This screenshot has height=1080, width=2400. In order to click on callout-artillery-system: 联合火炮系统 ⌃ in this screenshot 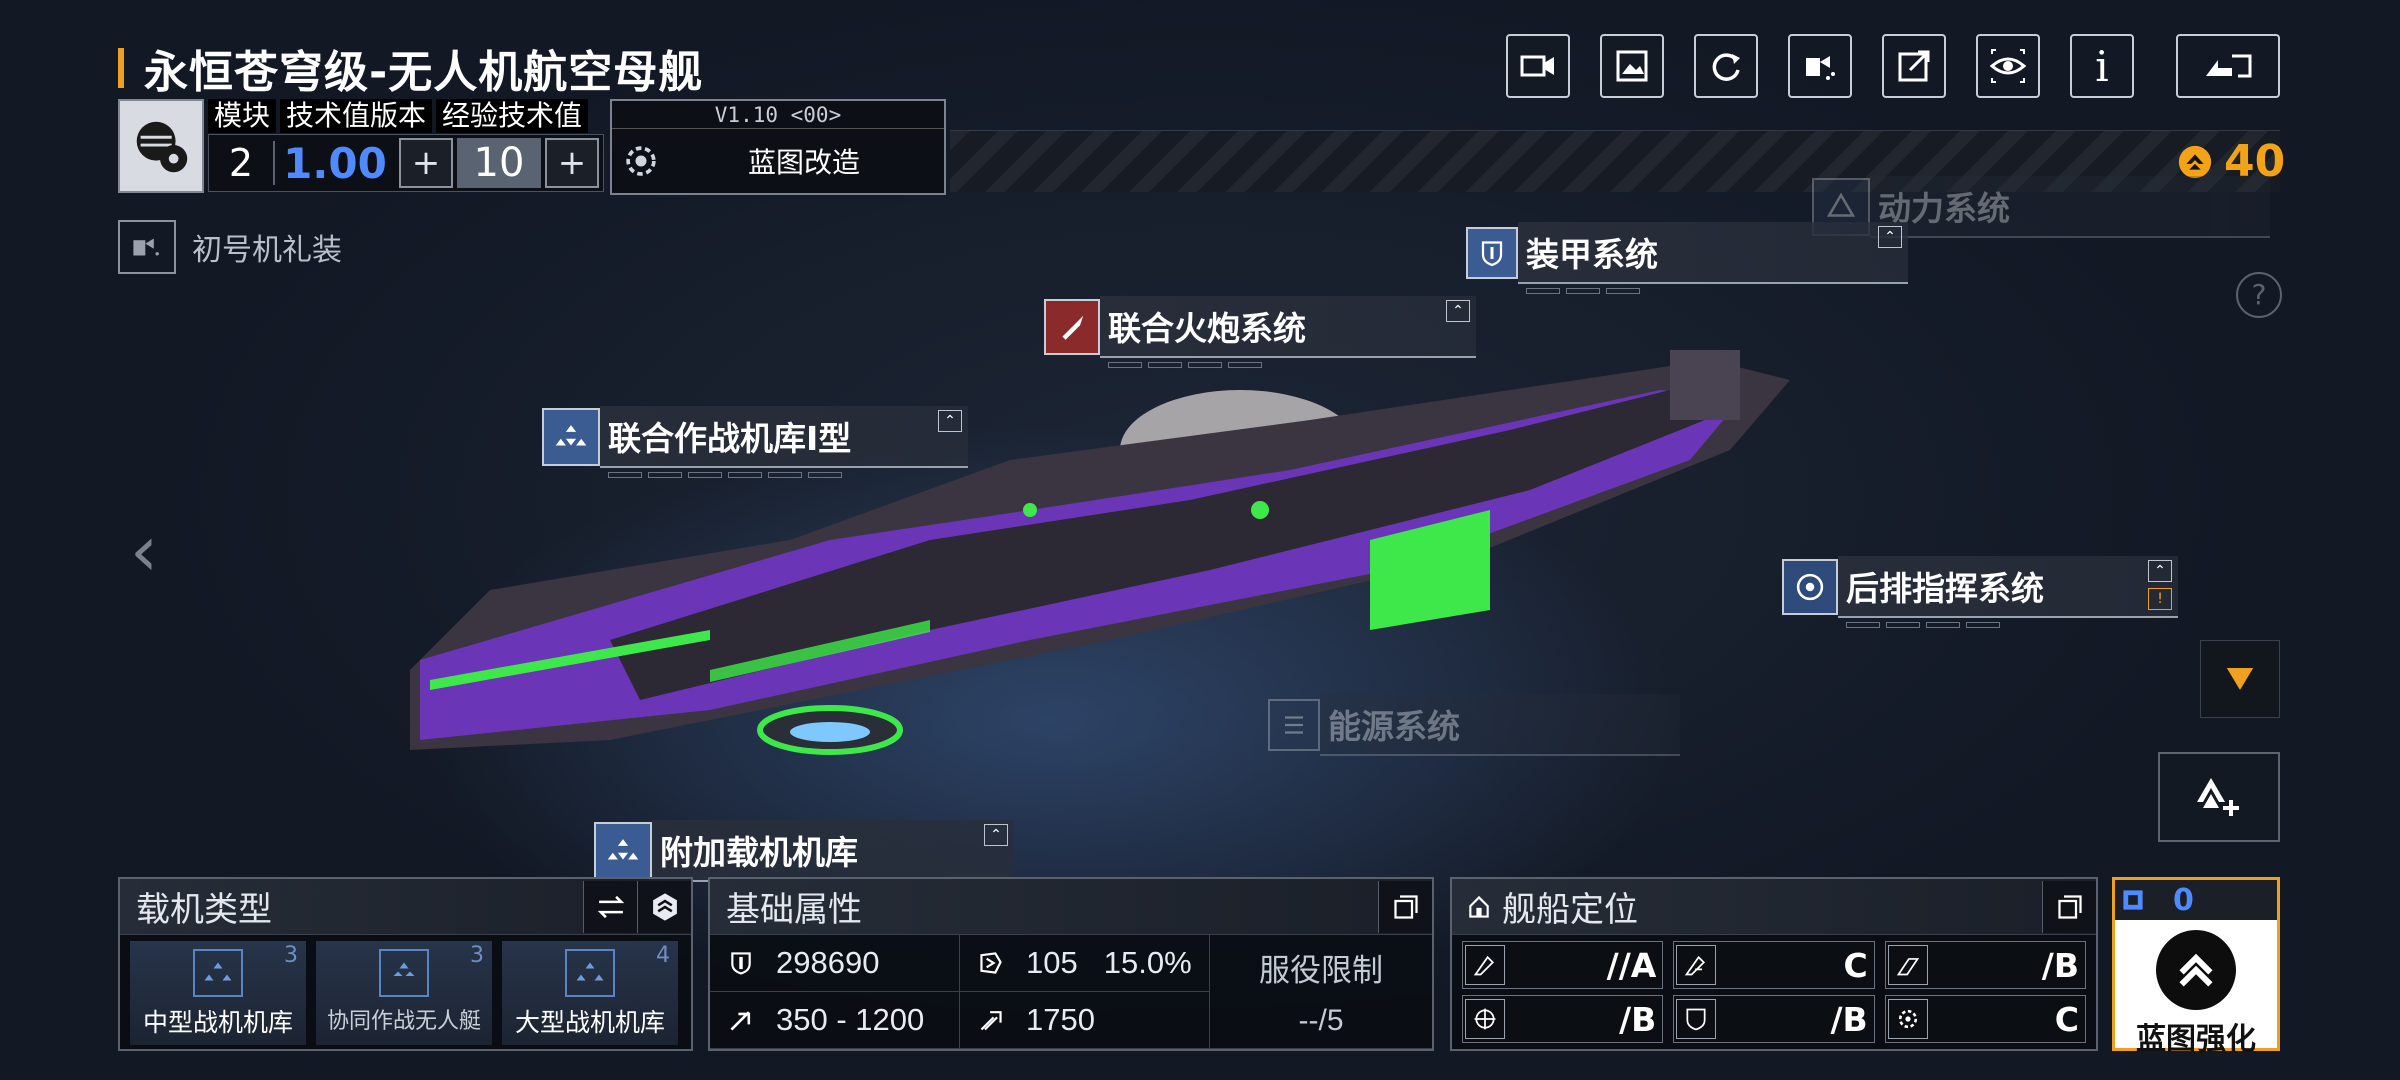, I will do `click(1260, 332)`.